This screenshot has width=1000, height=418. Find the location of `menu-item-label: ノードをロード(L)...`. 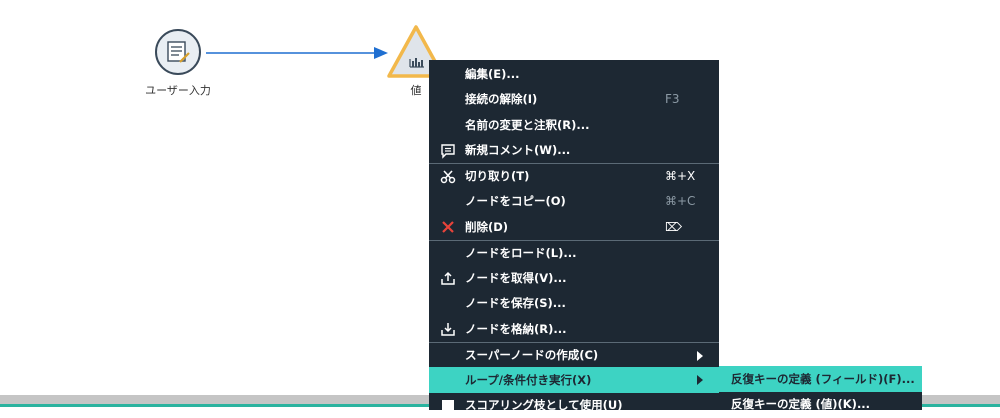

menu-item-label: ノードをロード(L)... is located at coordinates (520, 253).